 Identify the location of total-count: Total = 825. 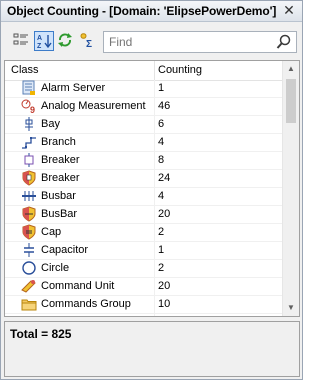
(41, 334).